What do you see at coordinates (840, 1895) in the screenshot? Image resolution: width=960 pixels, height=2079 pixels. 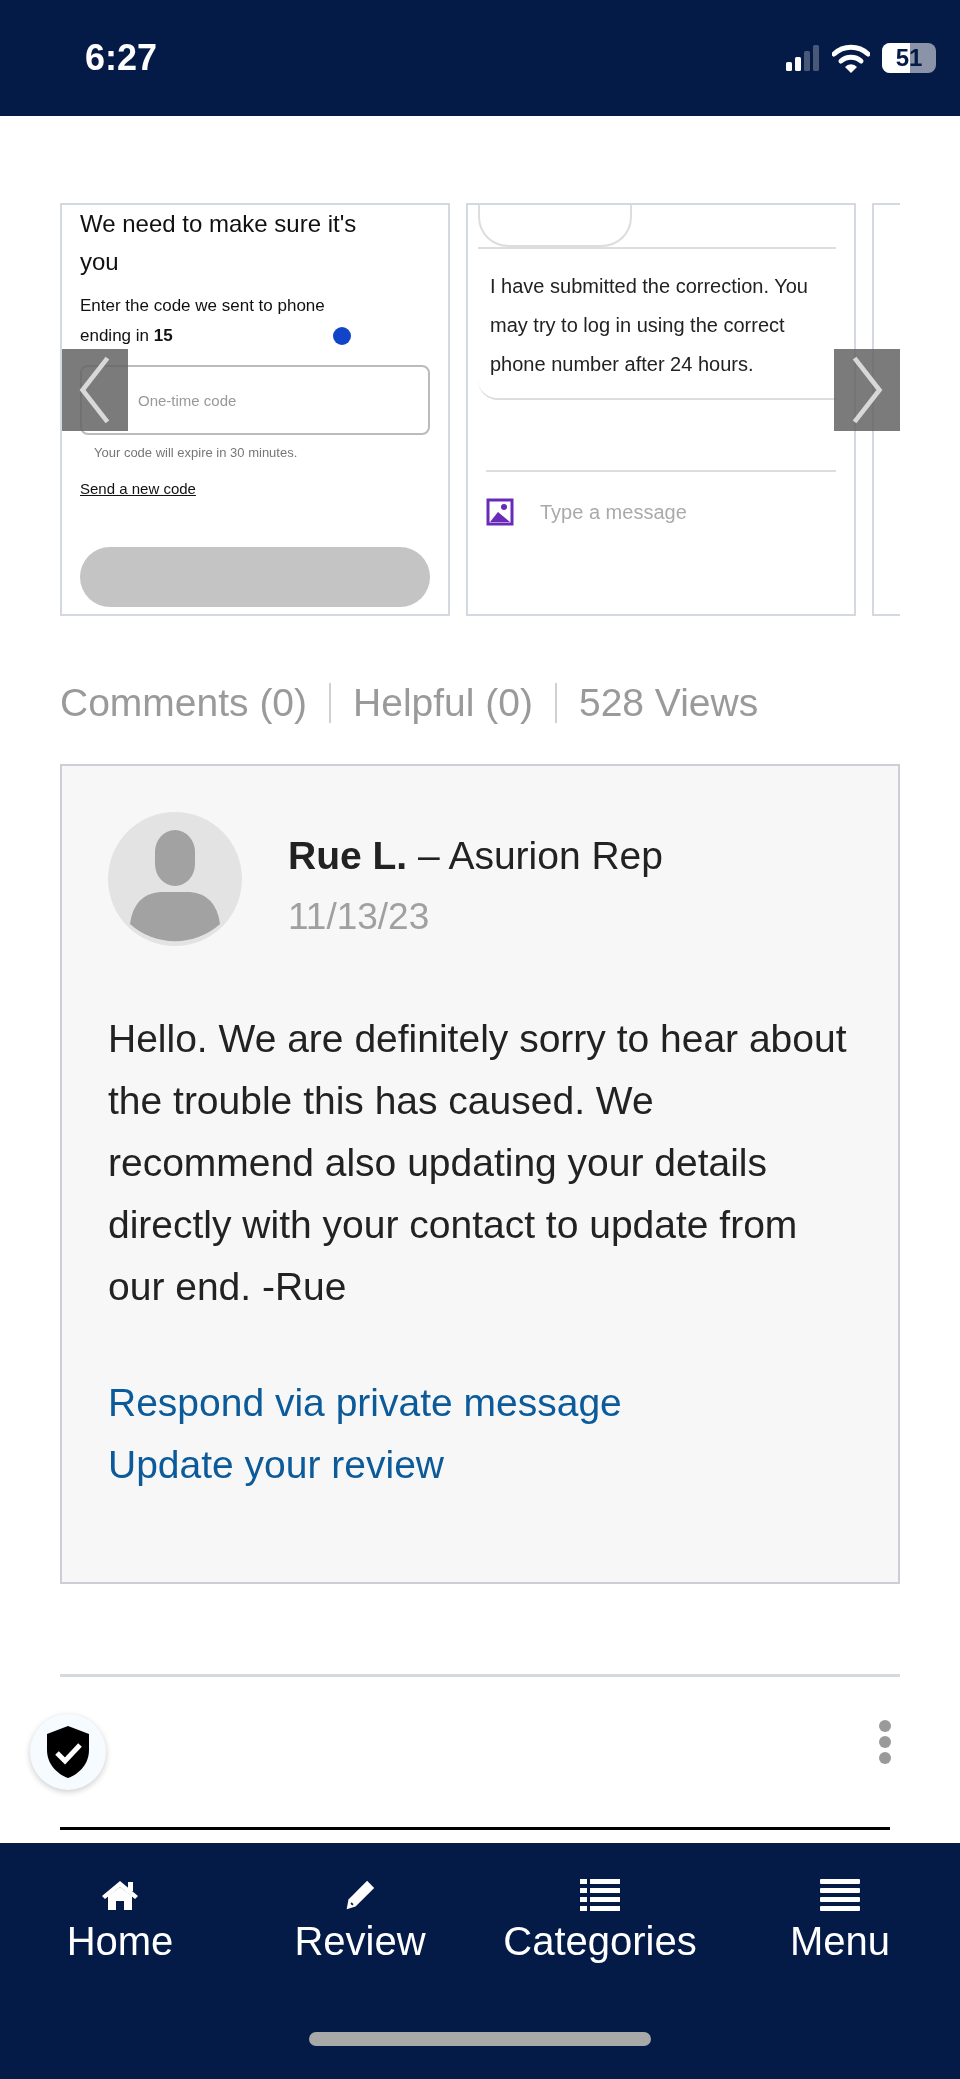 I see `menu-icon` at bounding box center [840, 1895].